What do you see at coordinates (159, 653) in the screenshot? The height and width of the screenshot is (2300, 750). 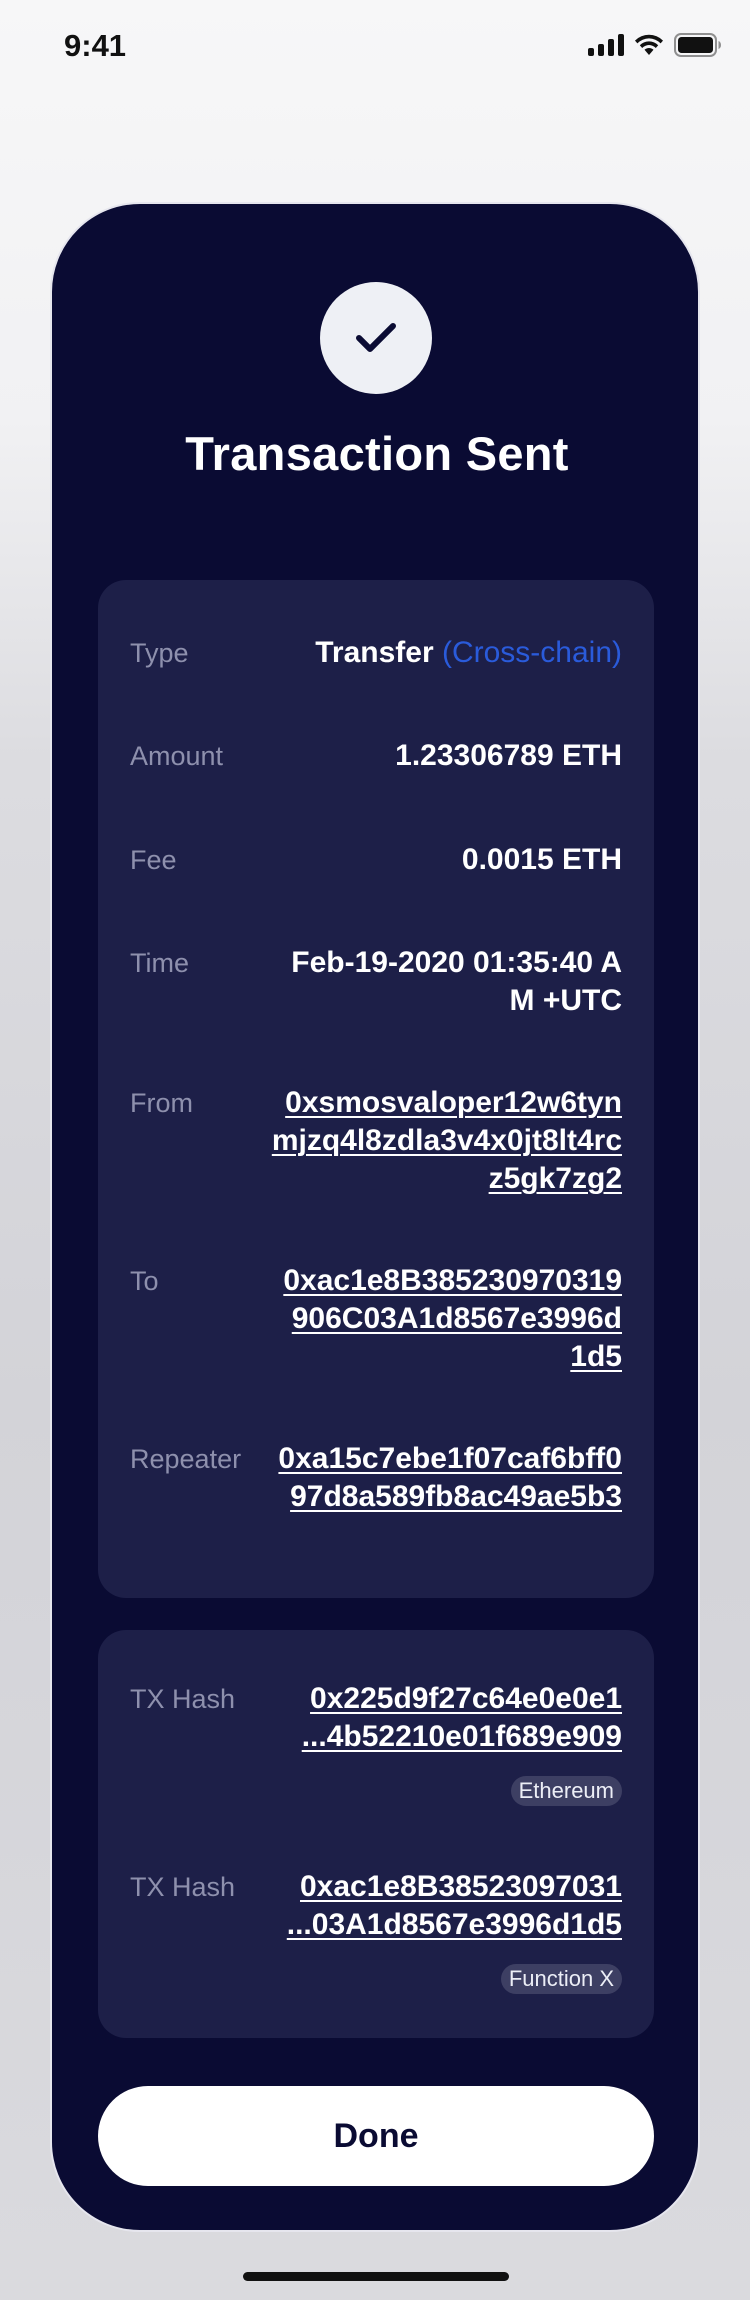 I see `type-label: Type` at bounding box center [159, 653].